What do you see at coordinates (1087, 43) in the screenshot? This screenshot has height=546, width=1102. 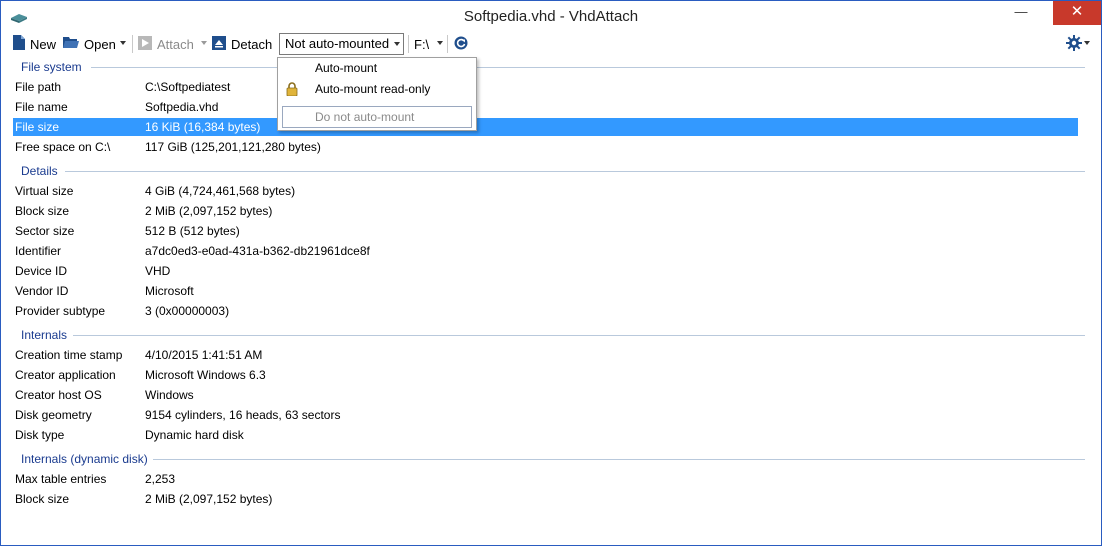 I see `settings-dropdown-arrow` at bounding box center [1087, 43].